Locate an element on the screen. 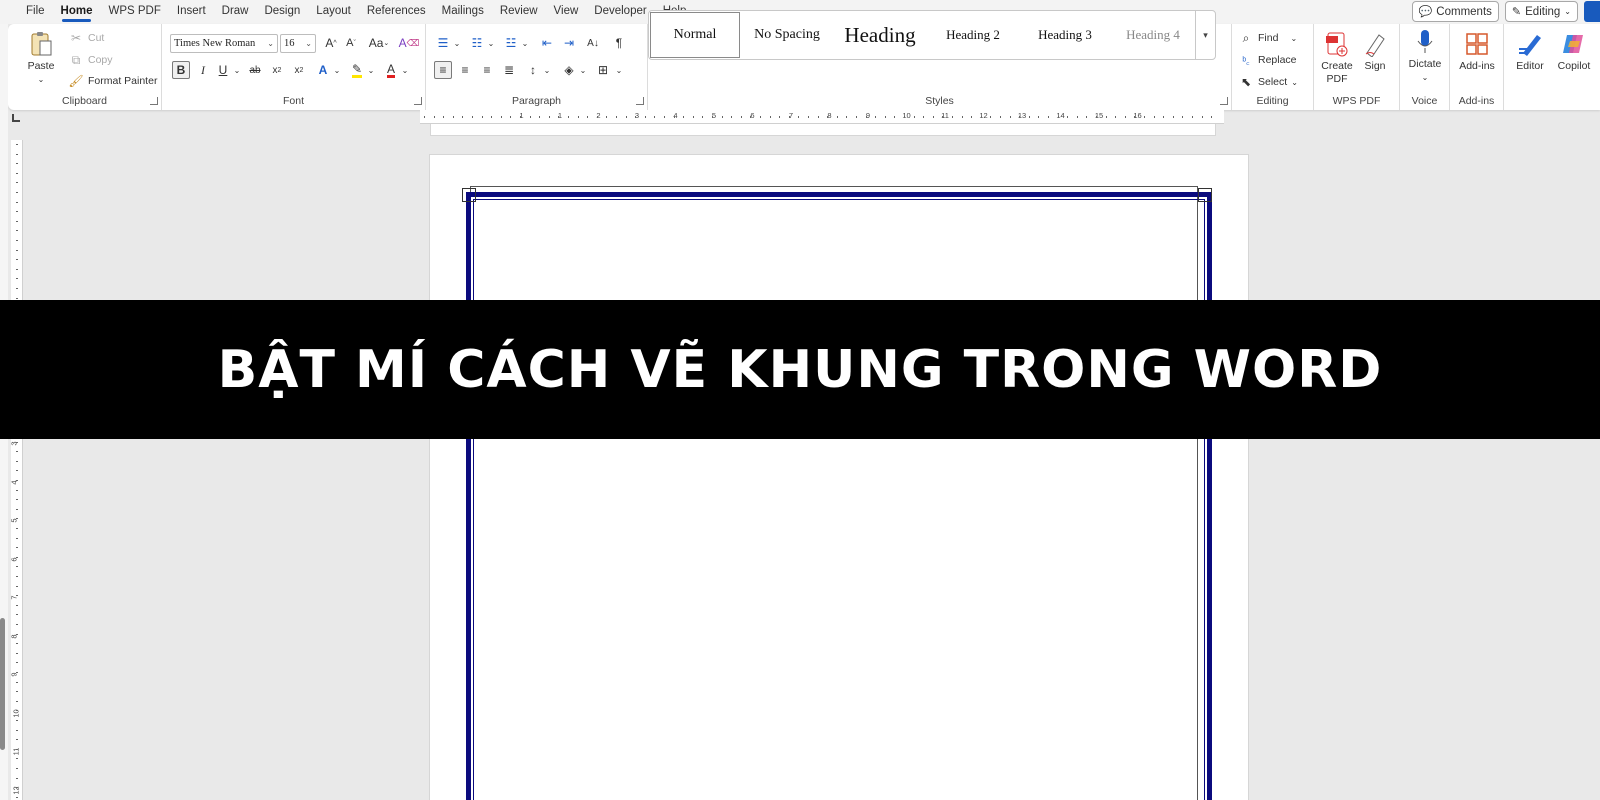 This screenshot has width=1600, height=800. paragraph-dialog-launcher is located at coordinates (640, 101).